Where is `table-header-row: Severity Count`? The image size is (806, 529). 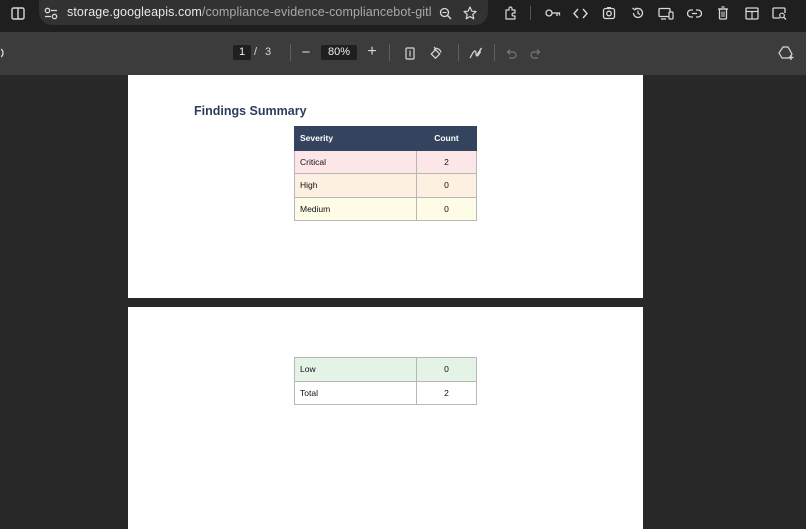
table-header-row: Severity Count is located at coordinates (385, 138).